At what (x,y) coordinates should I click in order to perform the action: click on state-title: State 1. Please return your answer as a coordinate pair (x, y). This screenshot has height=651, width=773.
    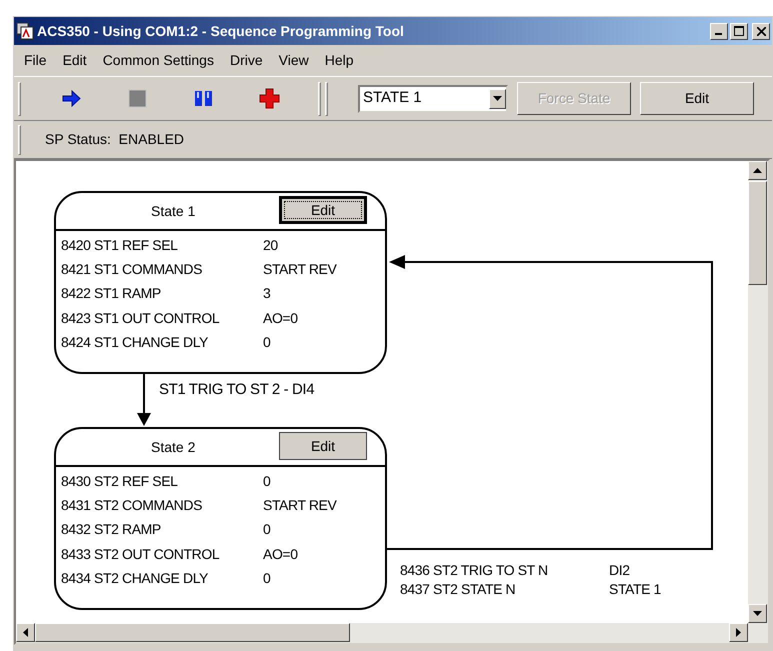
    Looking at the image, I should click on (173, 211).